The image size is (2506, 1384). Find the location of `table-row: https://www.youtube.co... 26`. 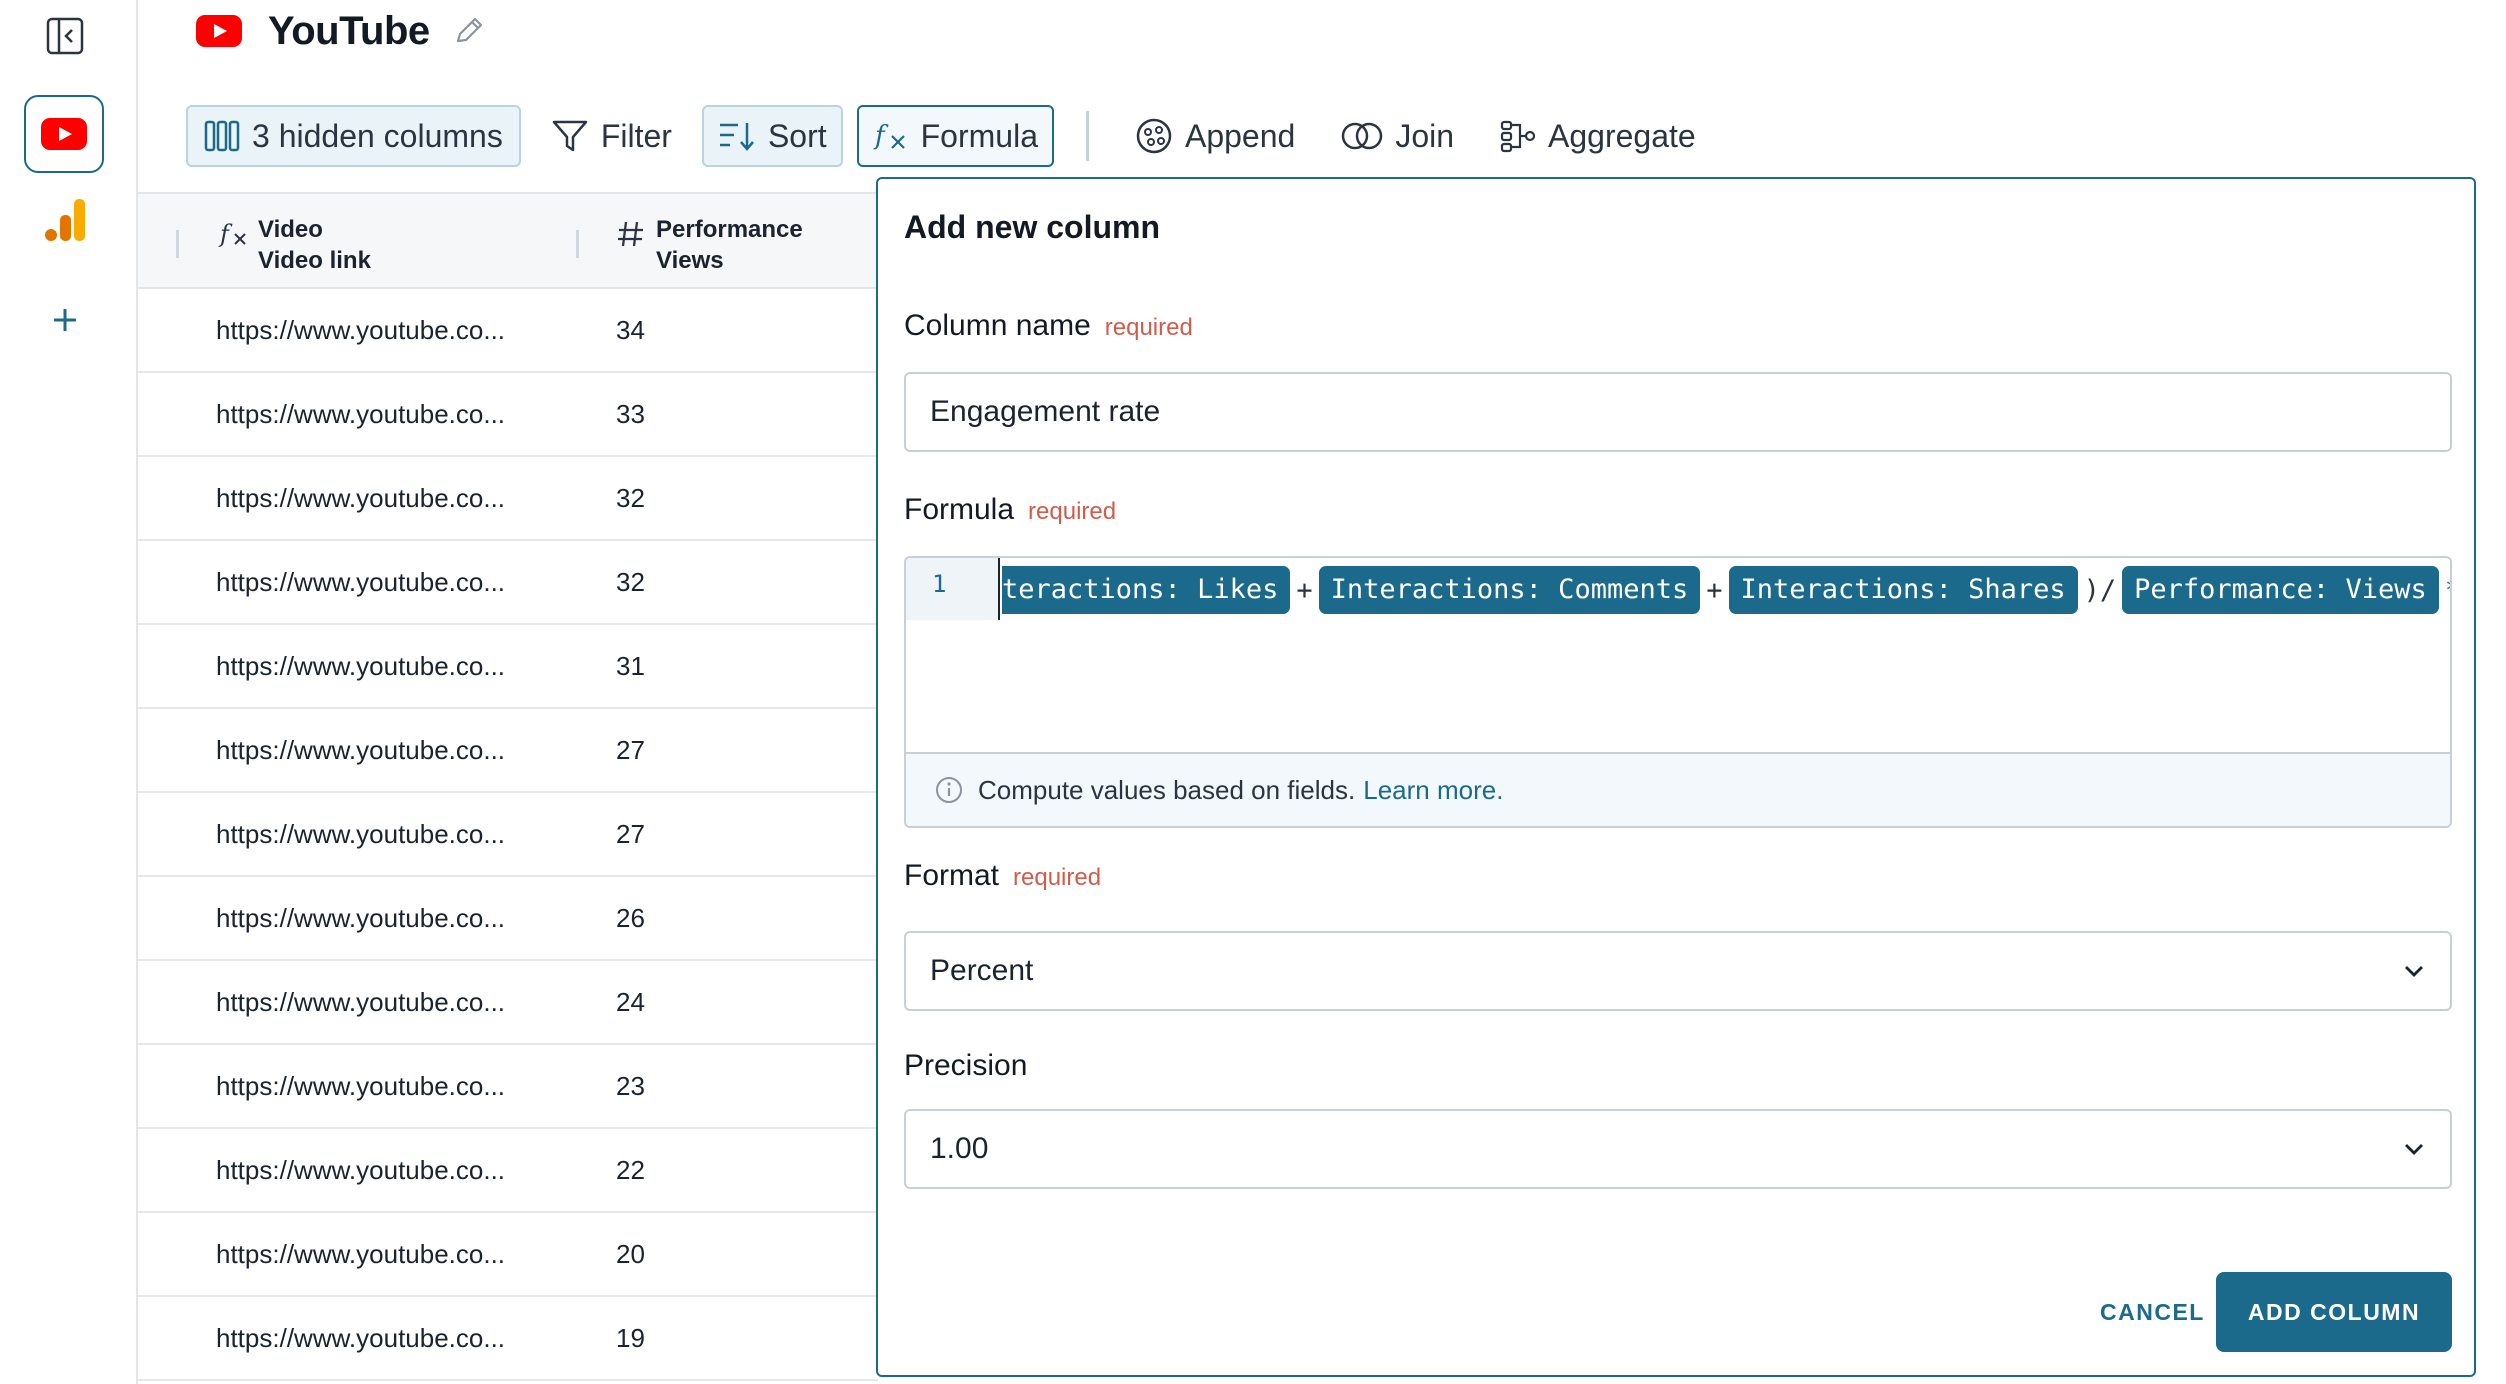

table-row: https://www.youtube.co... 26 is located at coordinates (508, 919).